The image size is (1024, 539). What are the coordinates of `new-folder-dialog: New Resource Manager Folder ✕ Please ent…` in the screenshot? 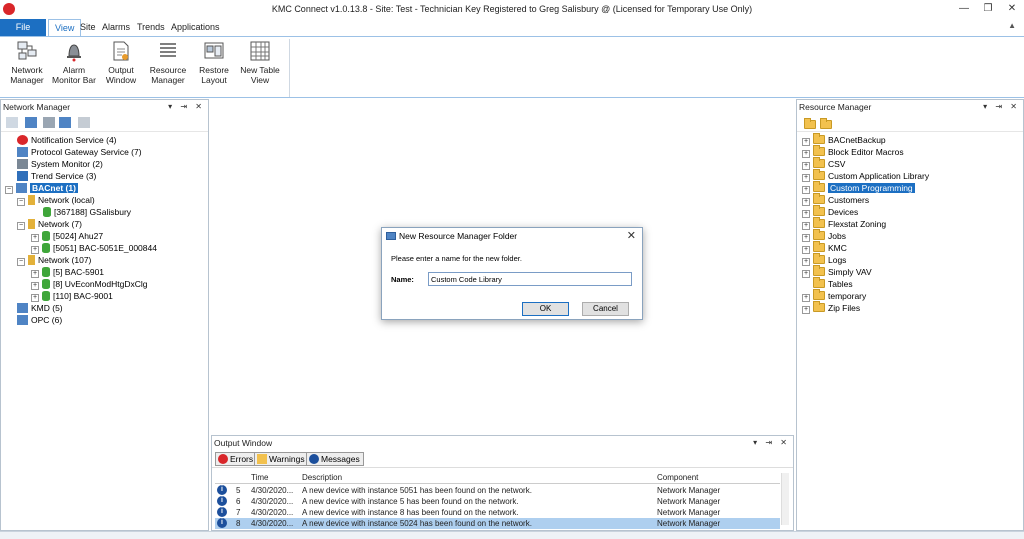 It's located at (512, 273).